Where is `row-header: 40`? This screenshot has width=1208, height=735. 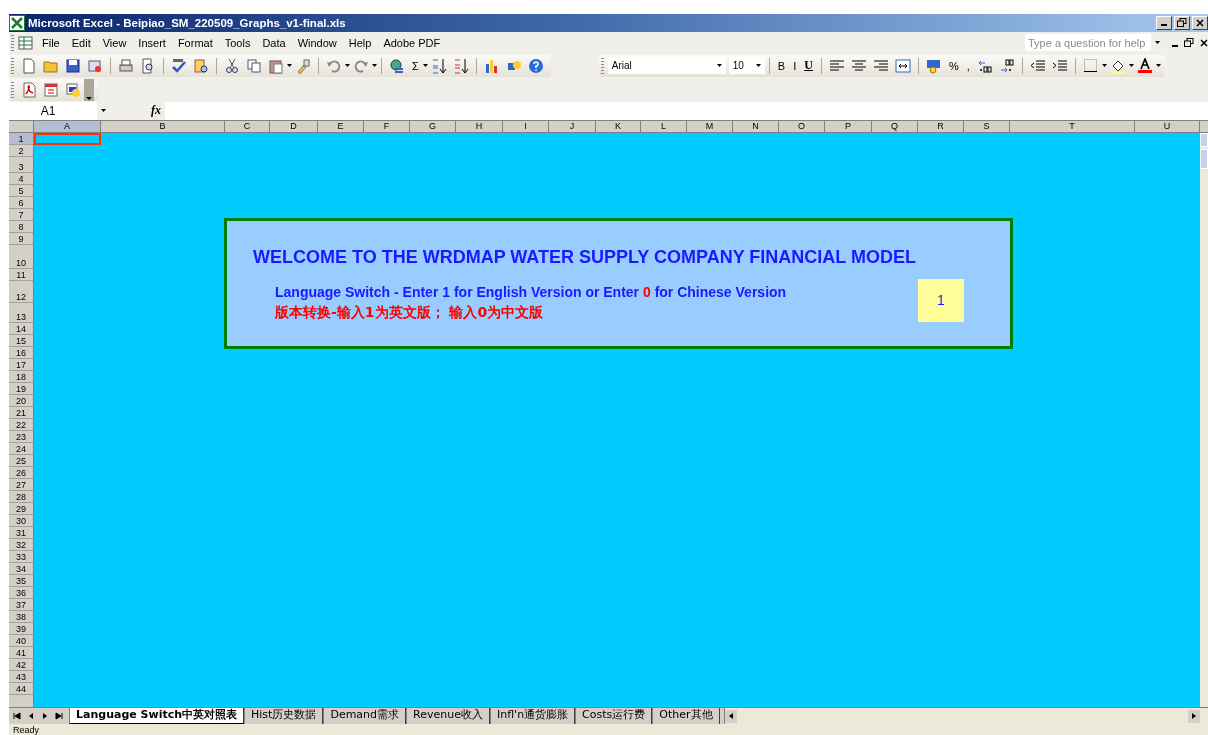
row-header: 40 is located at coordinates (21, 640).